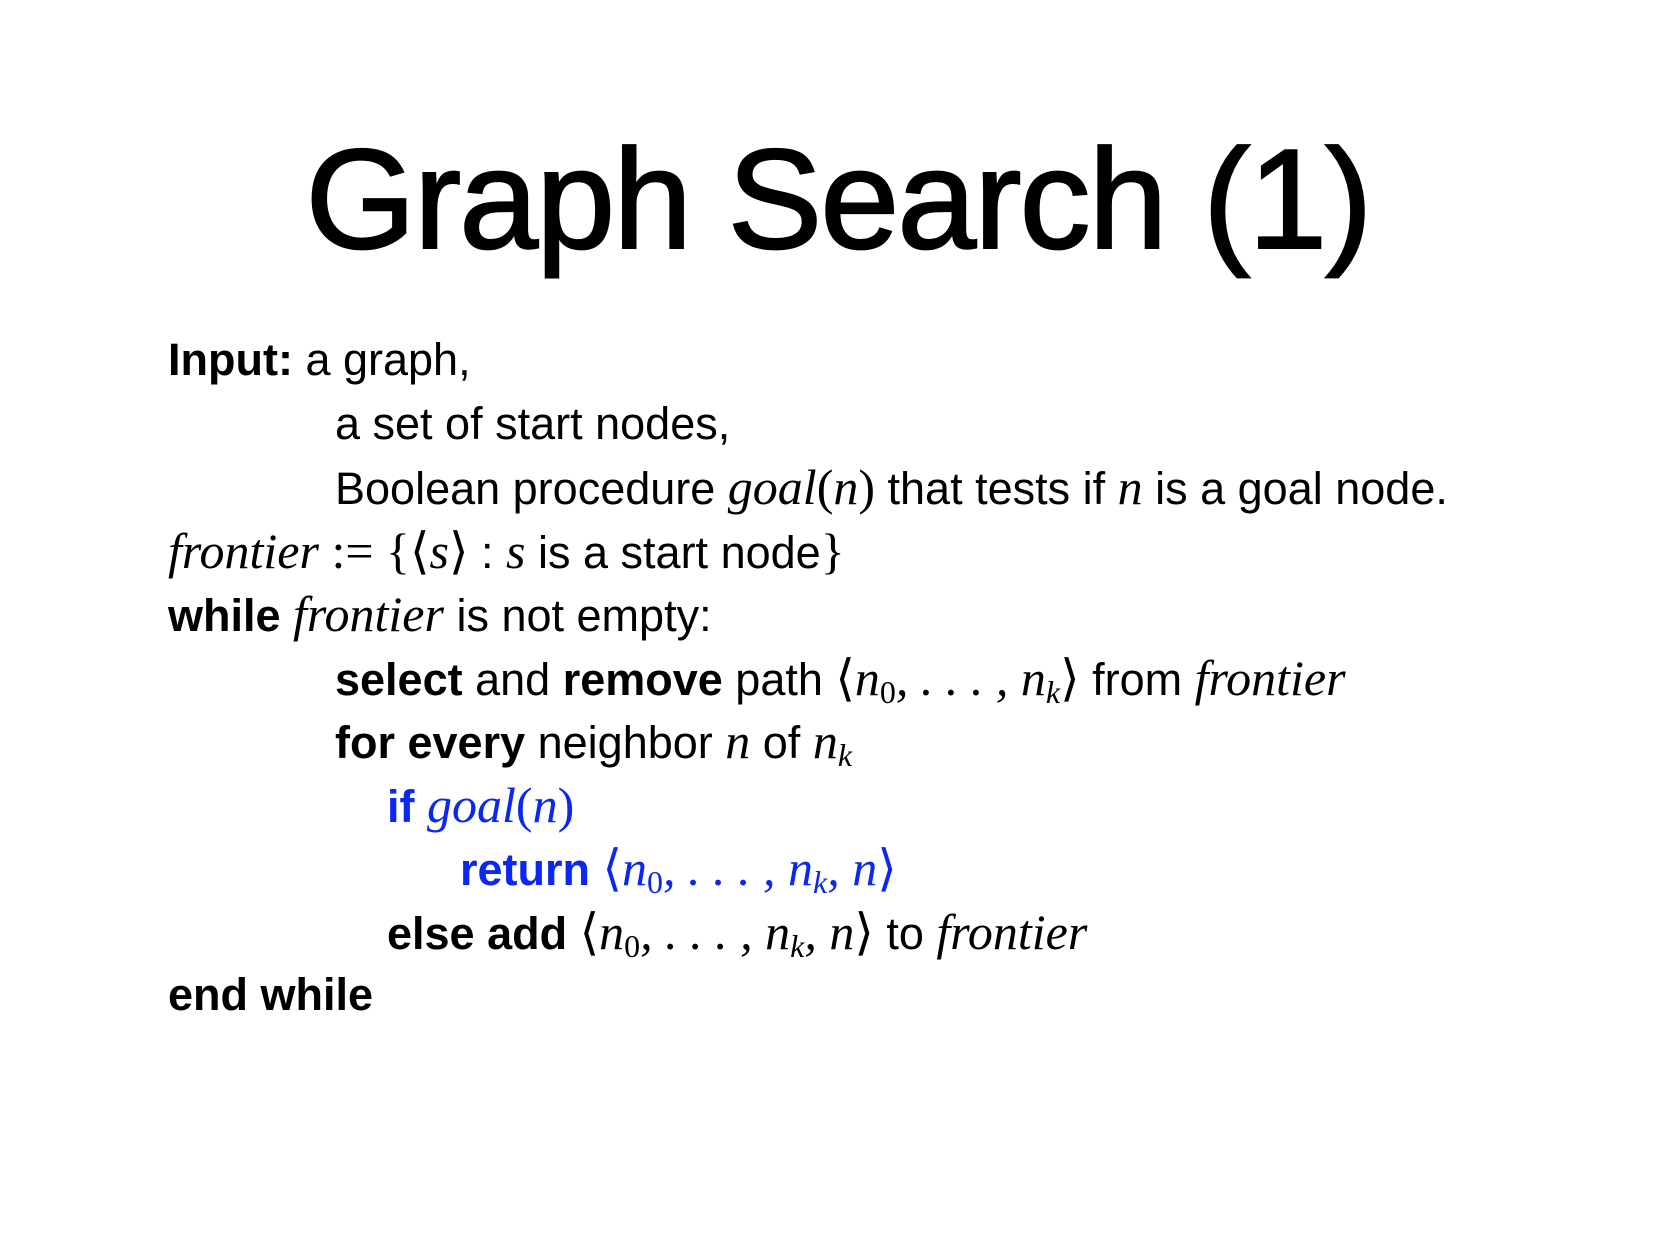 This screenshot has width=1676, height=1254. What do you see at coordinates (531, 869) in the screenshot?
I see `text-segment: return` at bounding box center [531, 869].